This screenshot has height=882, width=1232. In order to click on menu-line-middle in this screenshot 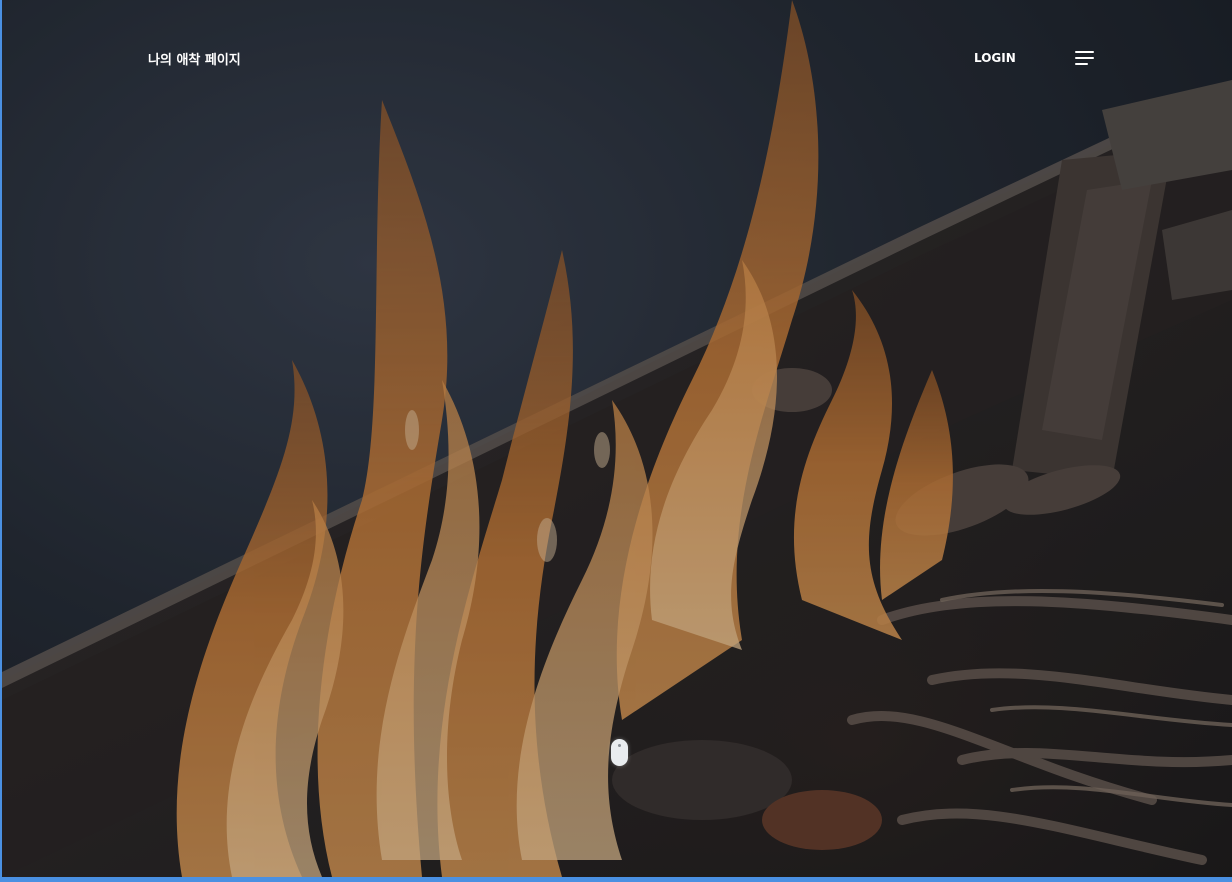, I will do `click(1084, 58)`.